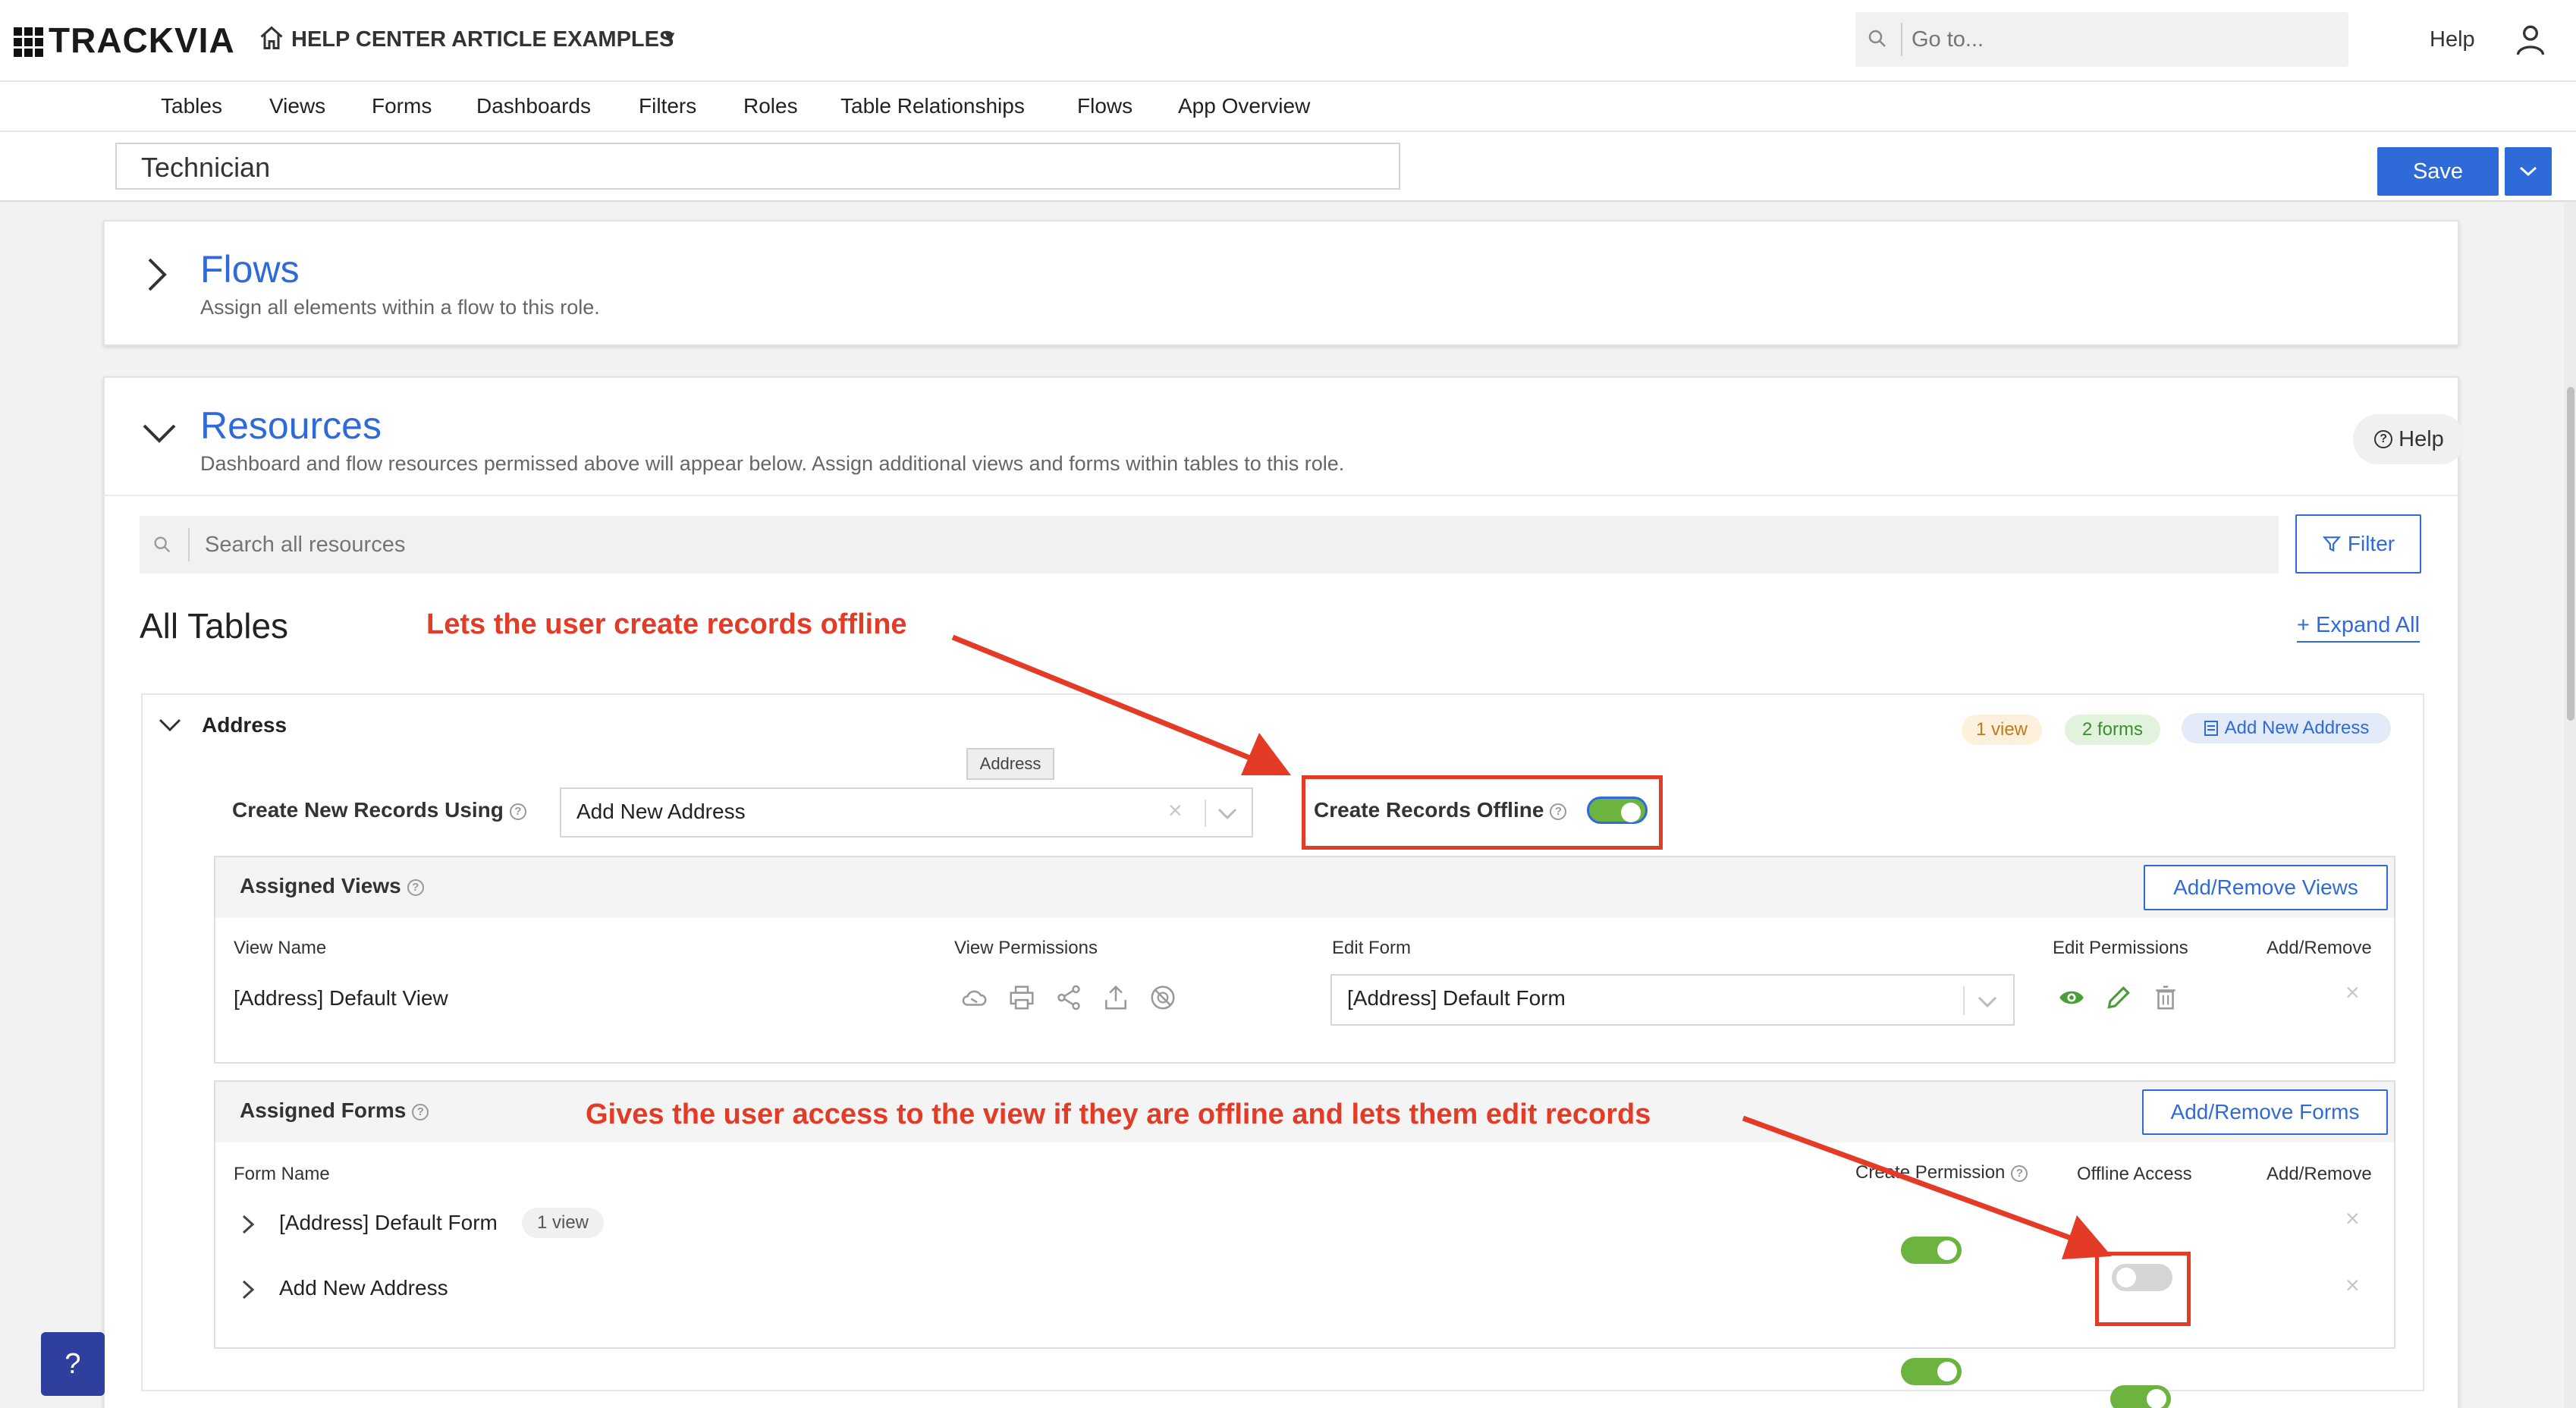  I want to click on brand-name: TRACKVIA, so click(142, 40).